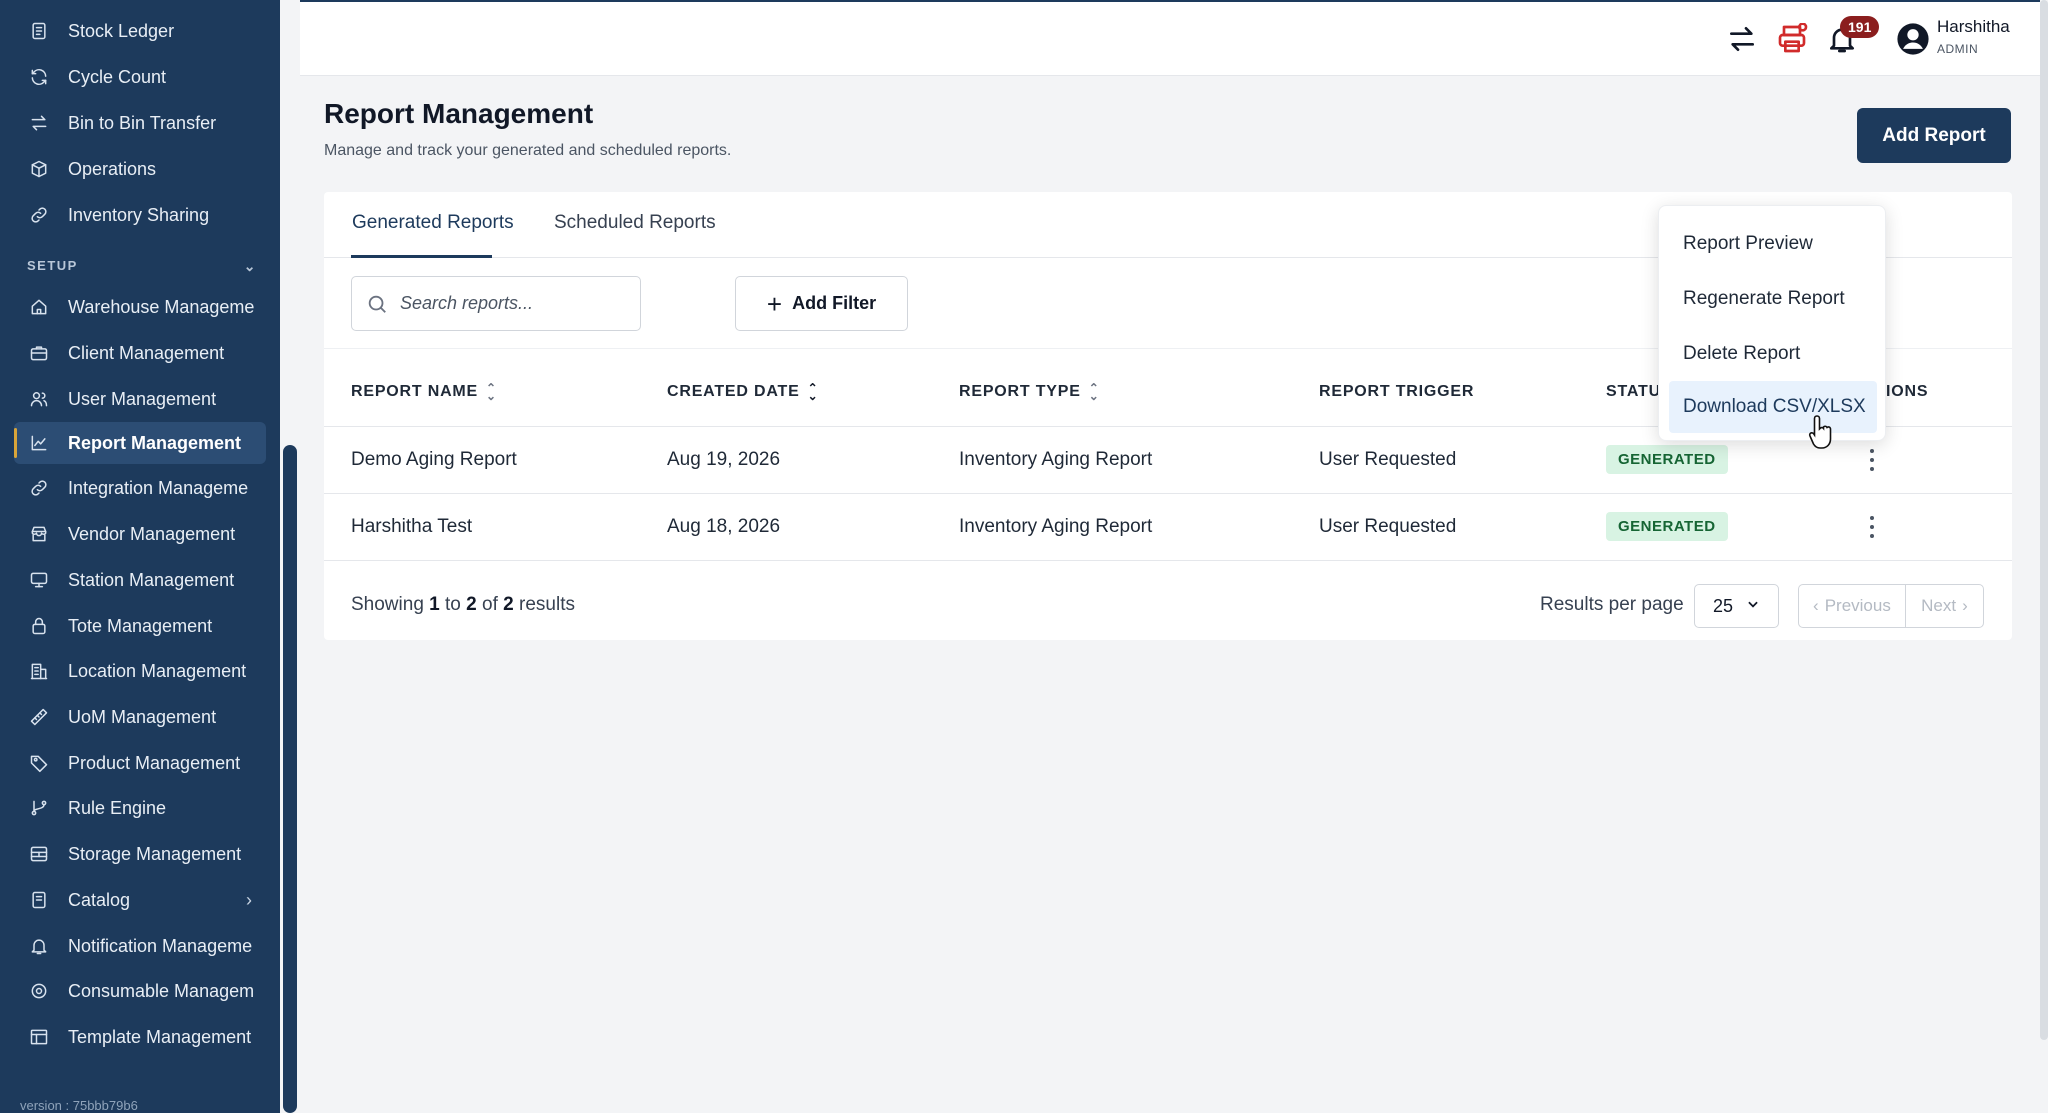  Describe the element at coordinates (1934, 135) in the screenshot. I see `add-report-button: Add Report` at that location.